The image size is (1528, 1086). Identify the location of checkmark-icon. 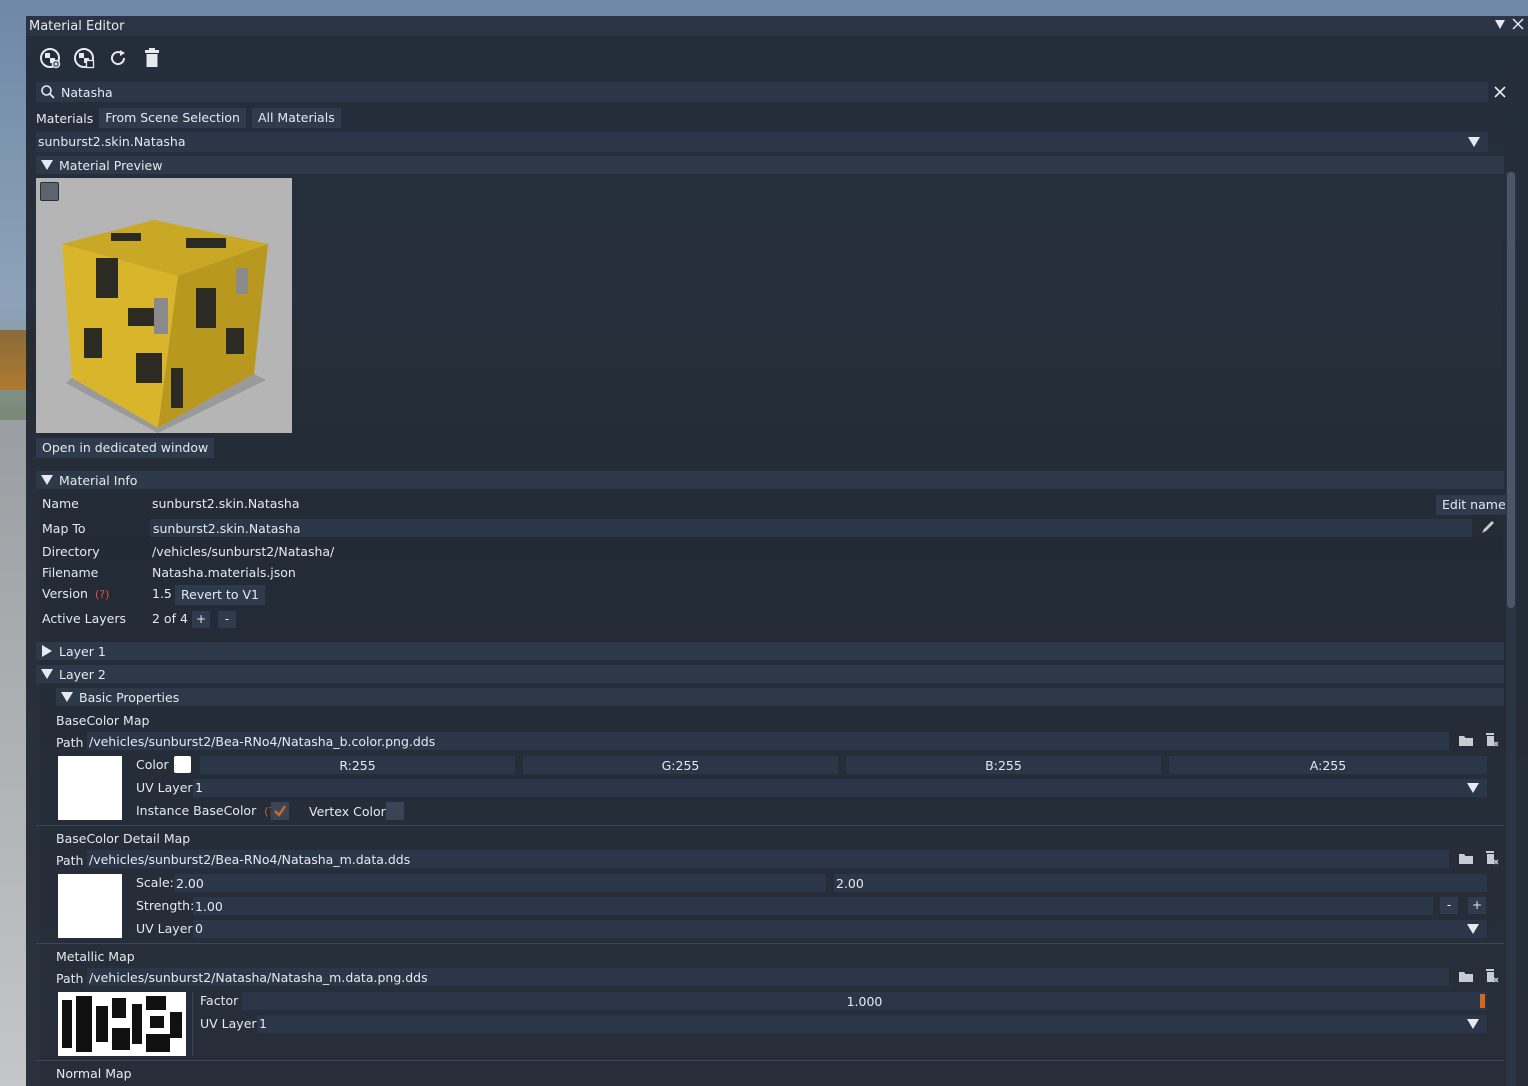
(280, 811).